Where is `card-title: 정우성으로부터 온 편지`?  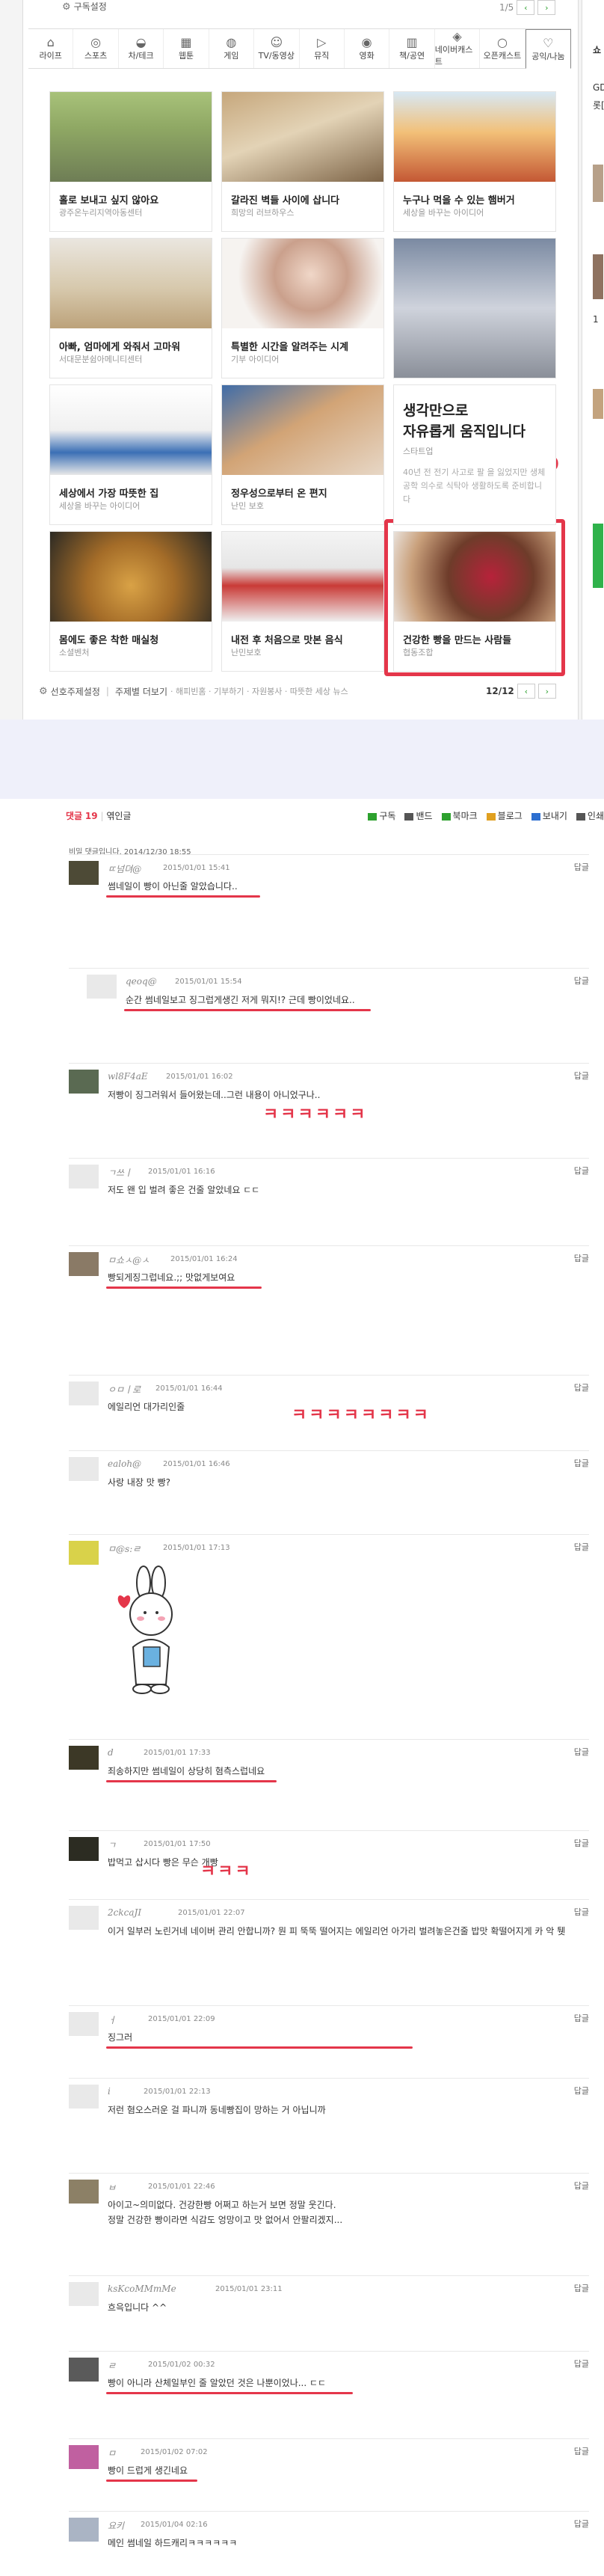 card-title: 정우성으로부터 온 편지 is located at coordinates (279, 492).